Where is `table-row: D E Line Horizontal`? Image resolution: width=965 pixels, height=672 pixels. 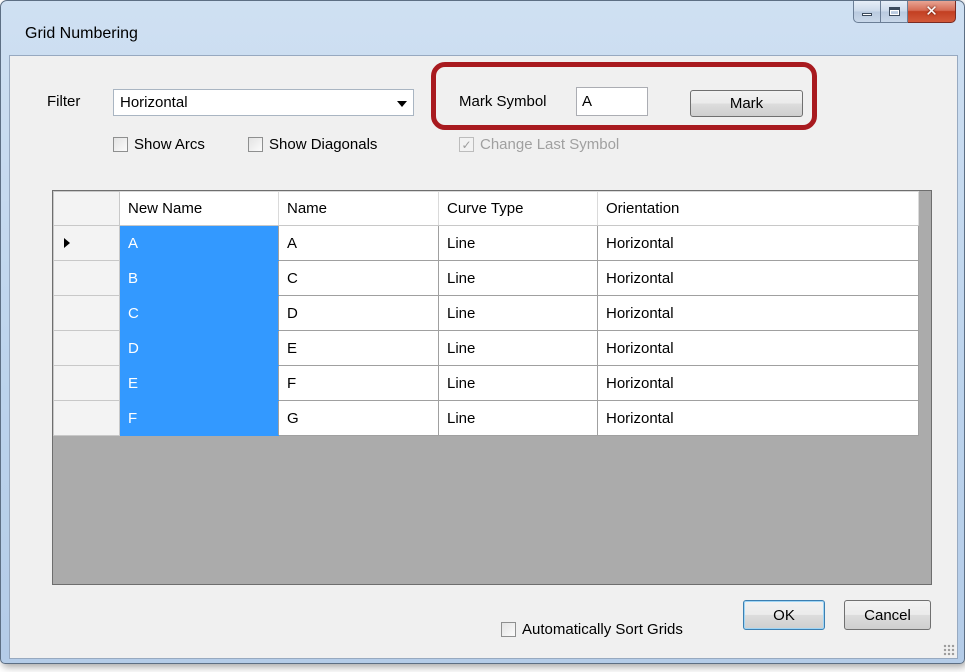
table-row: D E Line Horizontal is located at coordinates (486, 348).